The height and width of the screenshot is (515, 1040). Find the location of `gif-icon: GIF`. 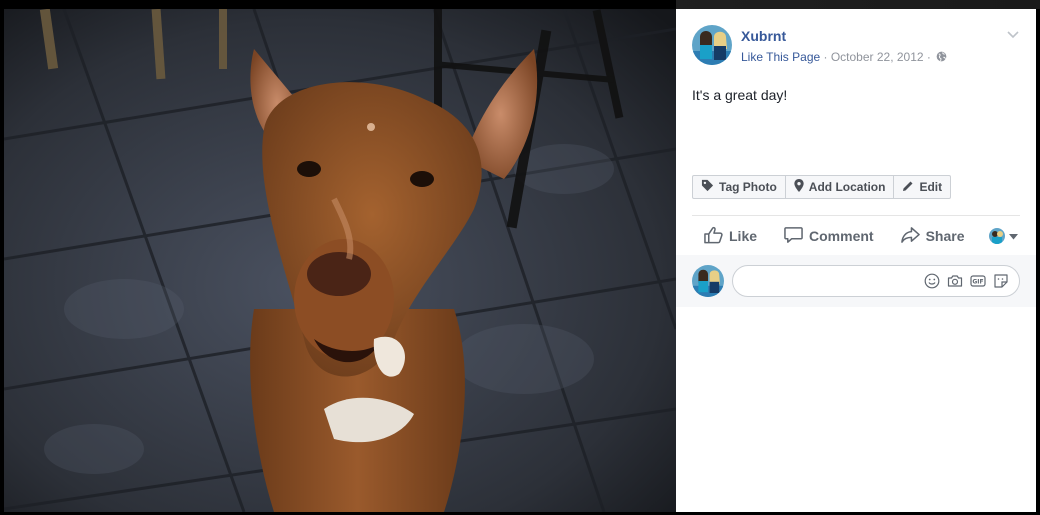

gif-icon: GIF is located at coordinates (978, 281).